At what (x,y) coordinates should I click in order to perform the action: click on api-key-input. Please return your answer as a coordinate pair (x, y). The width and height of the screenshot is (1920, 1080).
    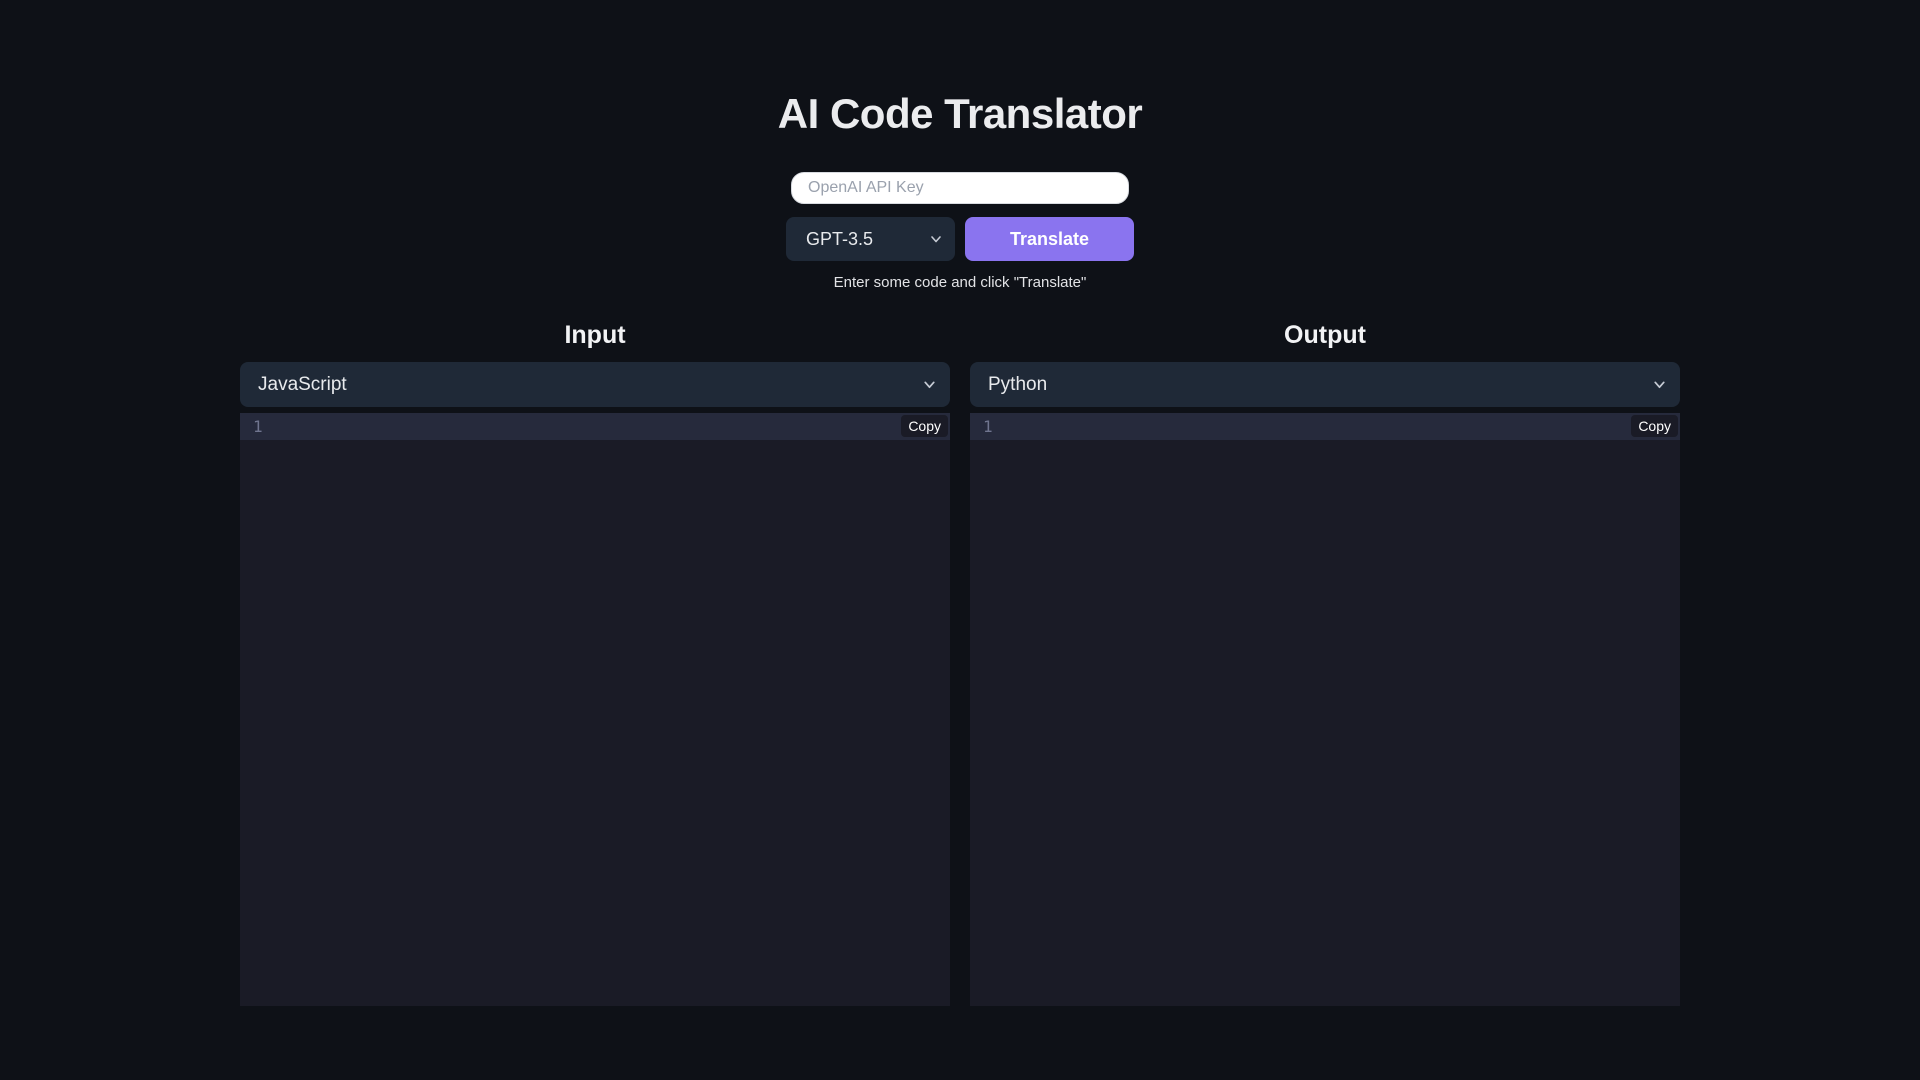
    Looking at the image, I should click on (960, 188).